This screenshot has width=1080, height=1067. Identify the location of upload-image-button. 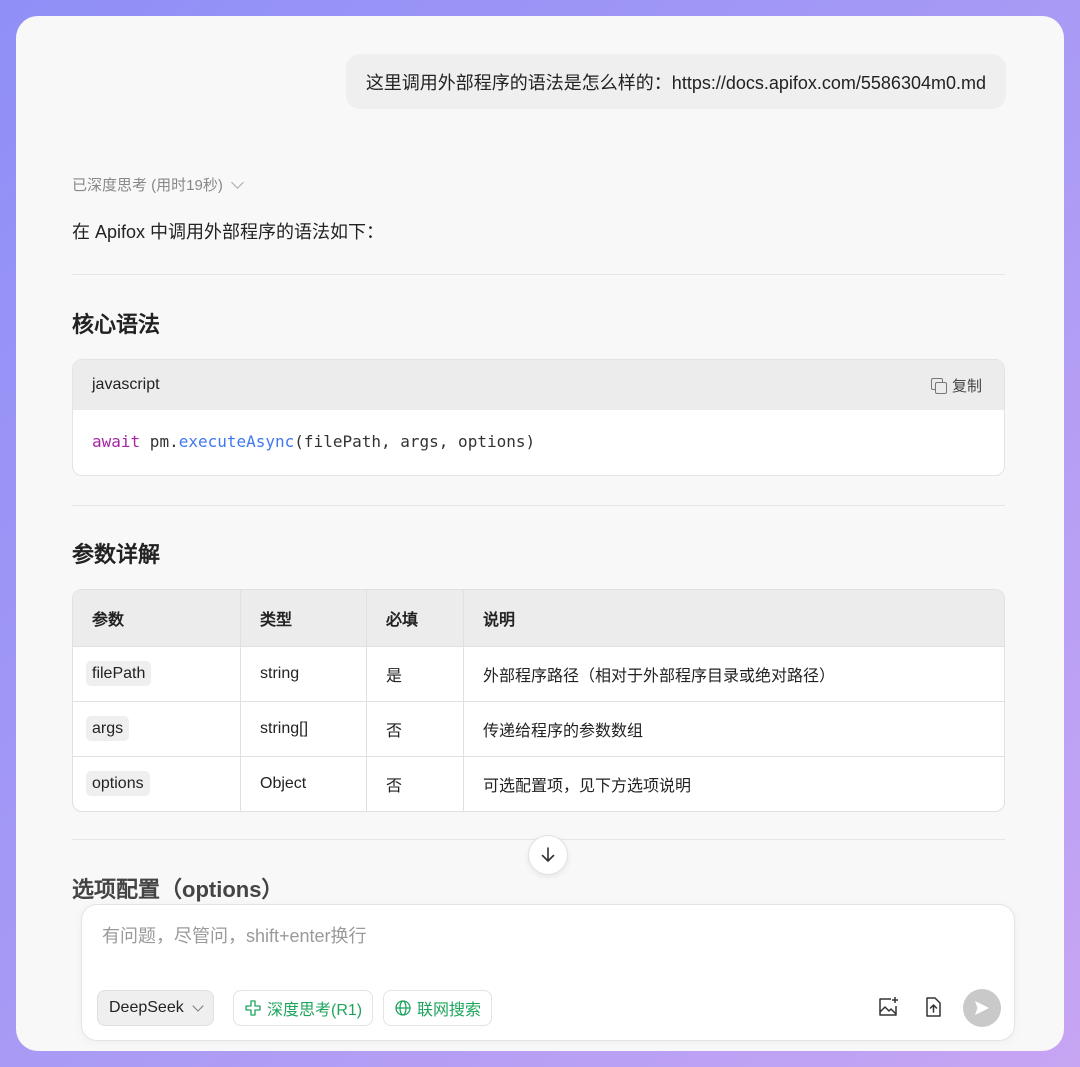
(888, 1007).